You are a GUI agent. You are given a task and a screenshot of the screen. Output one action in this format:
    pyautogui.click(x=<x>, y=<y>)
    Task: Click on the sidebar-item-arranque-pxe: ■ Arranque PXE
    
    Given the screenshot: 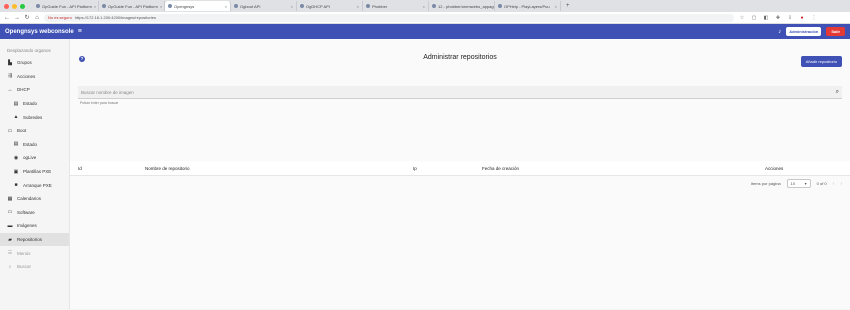 What is the action you would take?
    pyautogui.click(x=34, y=185)
    